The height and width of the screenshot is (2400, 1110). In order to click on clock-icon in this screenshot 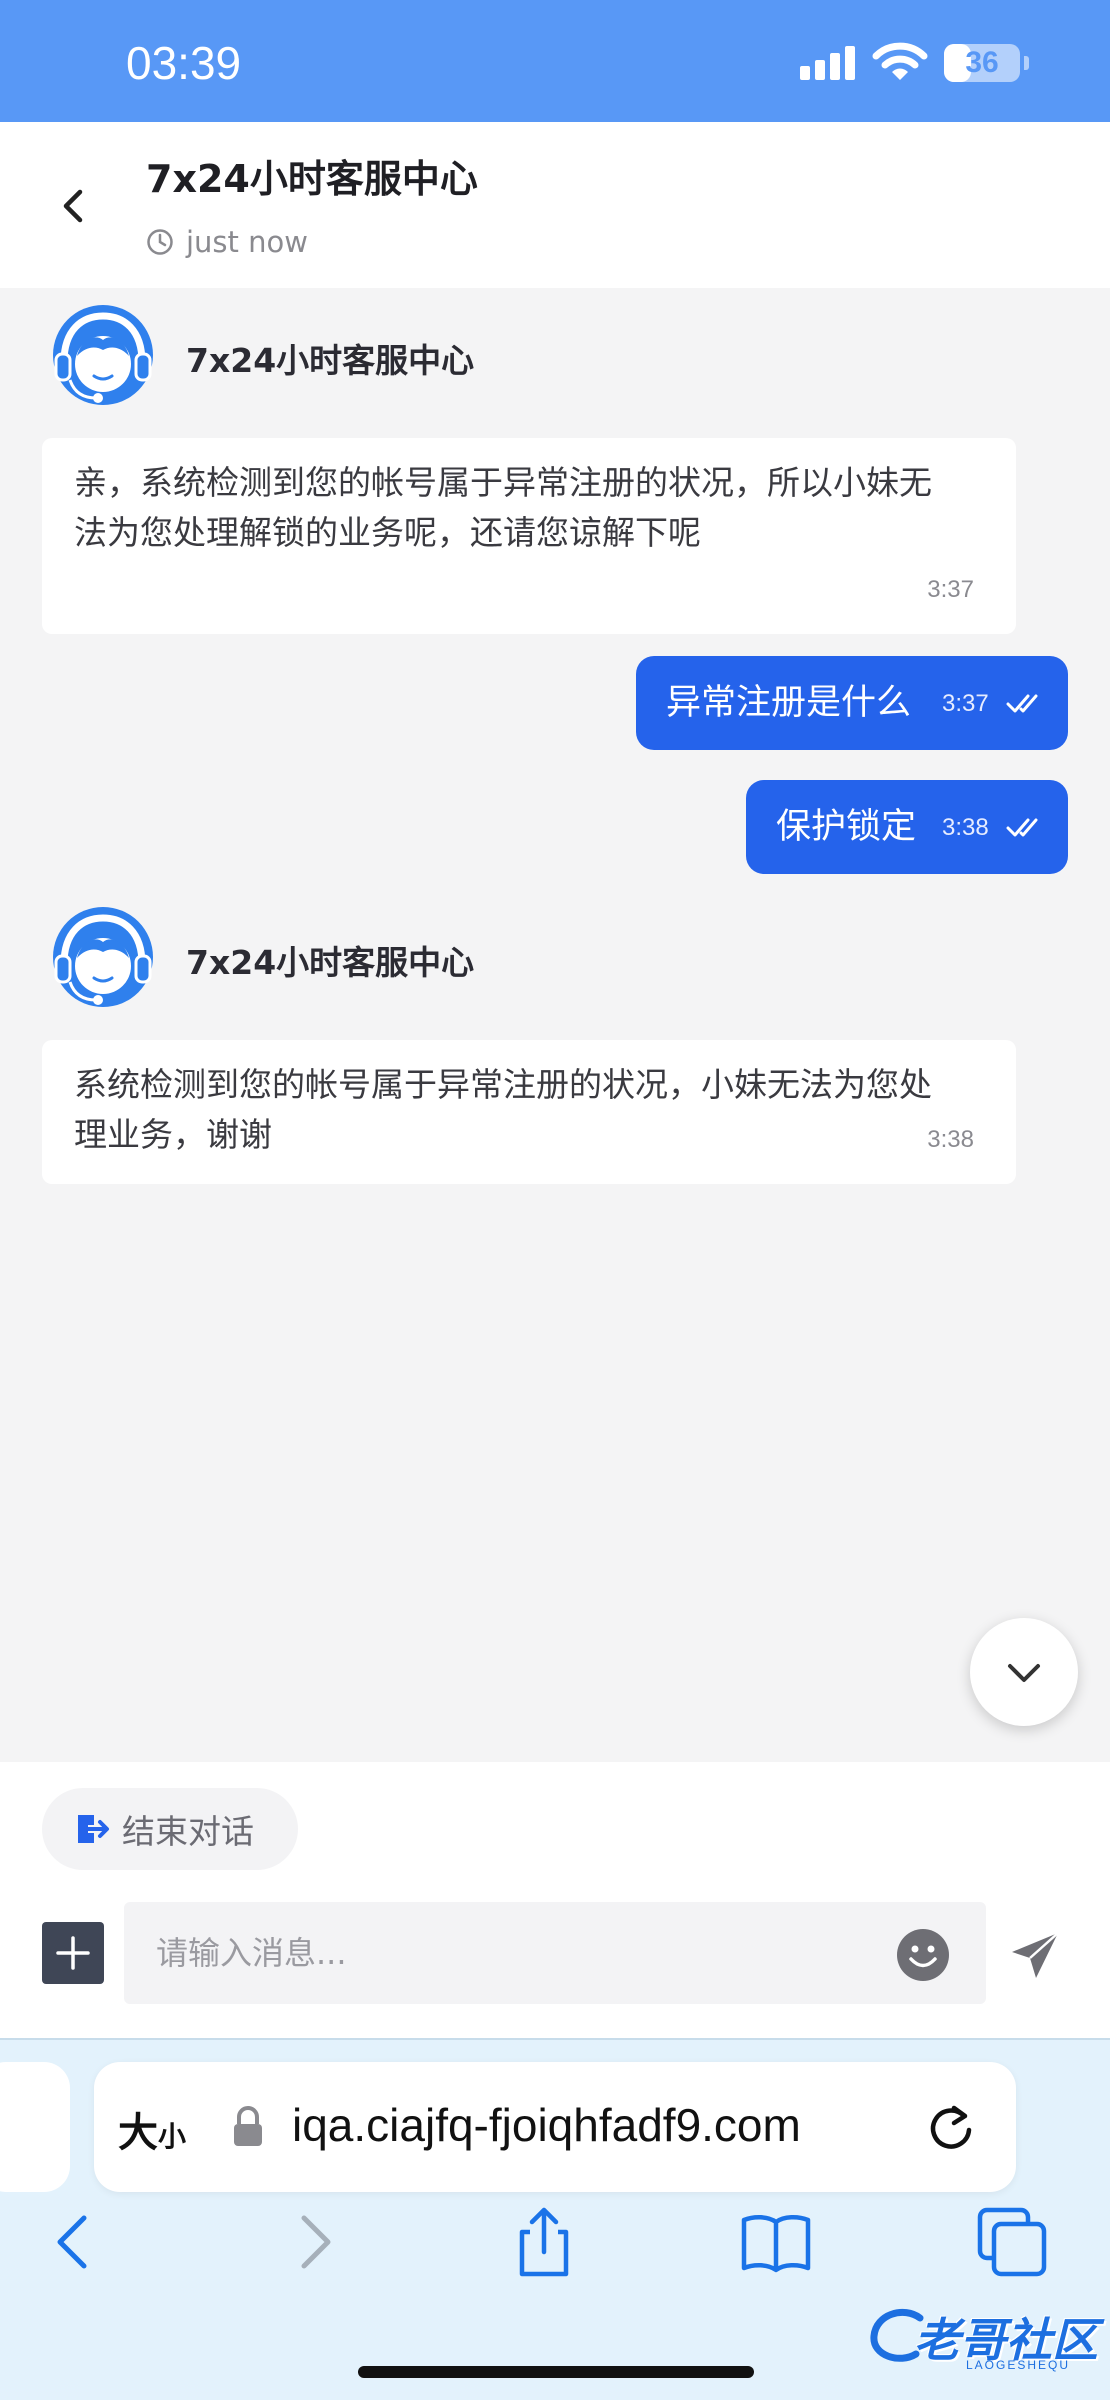, I will do `click(160, 242)`.